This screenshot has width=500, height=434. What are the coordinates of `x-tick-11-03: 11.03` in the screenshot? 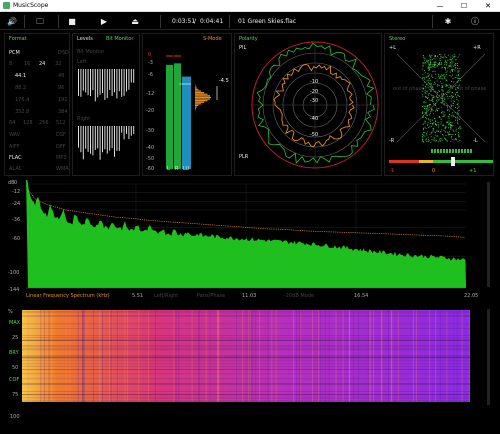 It's located at (249, 296).